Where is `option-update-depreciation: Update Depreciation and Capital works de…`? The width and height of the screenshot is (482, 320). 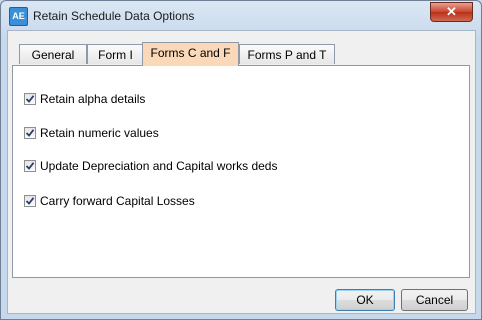
option-update-depreciation: Update Depreciation and Capital works de… is located at coordinates (150, 166).